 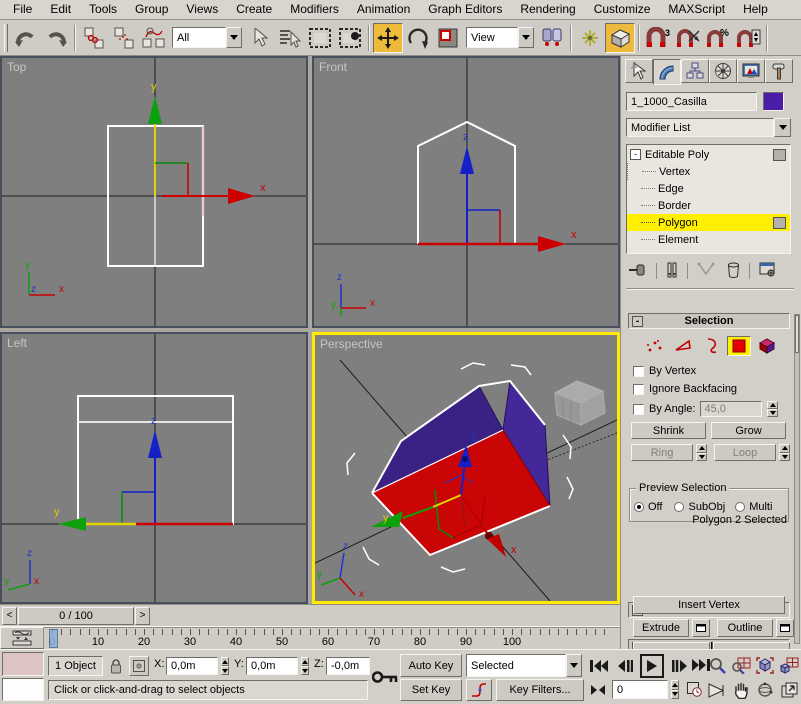 What do you see at coordinates (192, 666) in the screenshot?
I see `x-coord-field: 0,0m` at bounding box center [192, 666].